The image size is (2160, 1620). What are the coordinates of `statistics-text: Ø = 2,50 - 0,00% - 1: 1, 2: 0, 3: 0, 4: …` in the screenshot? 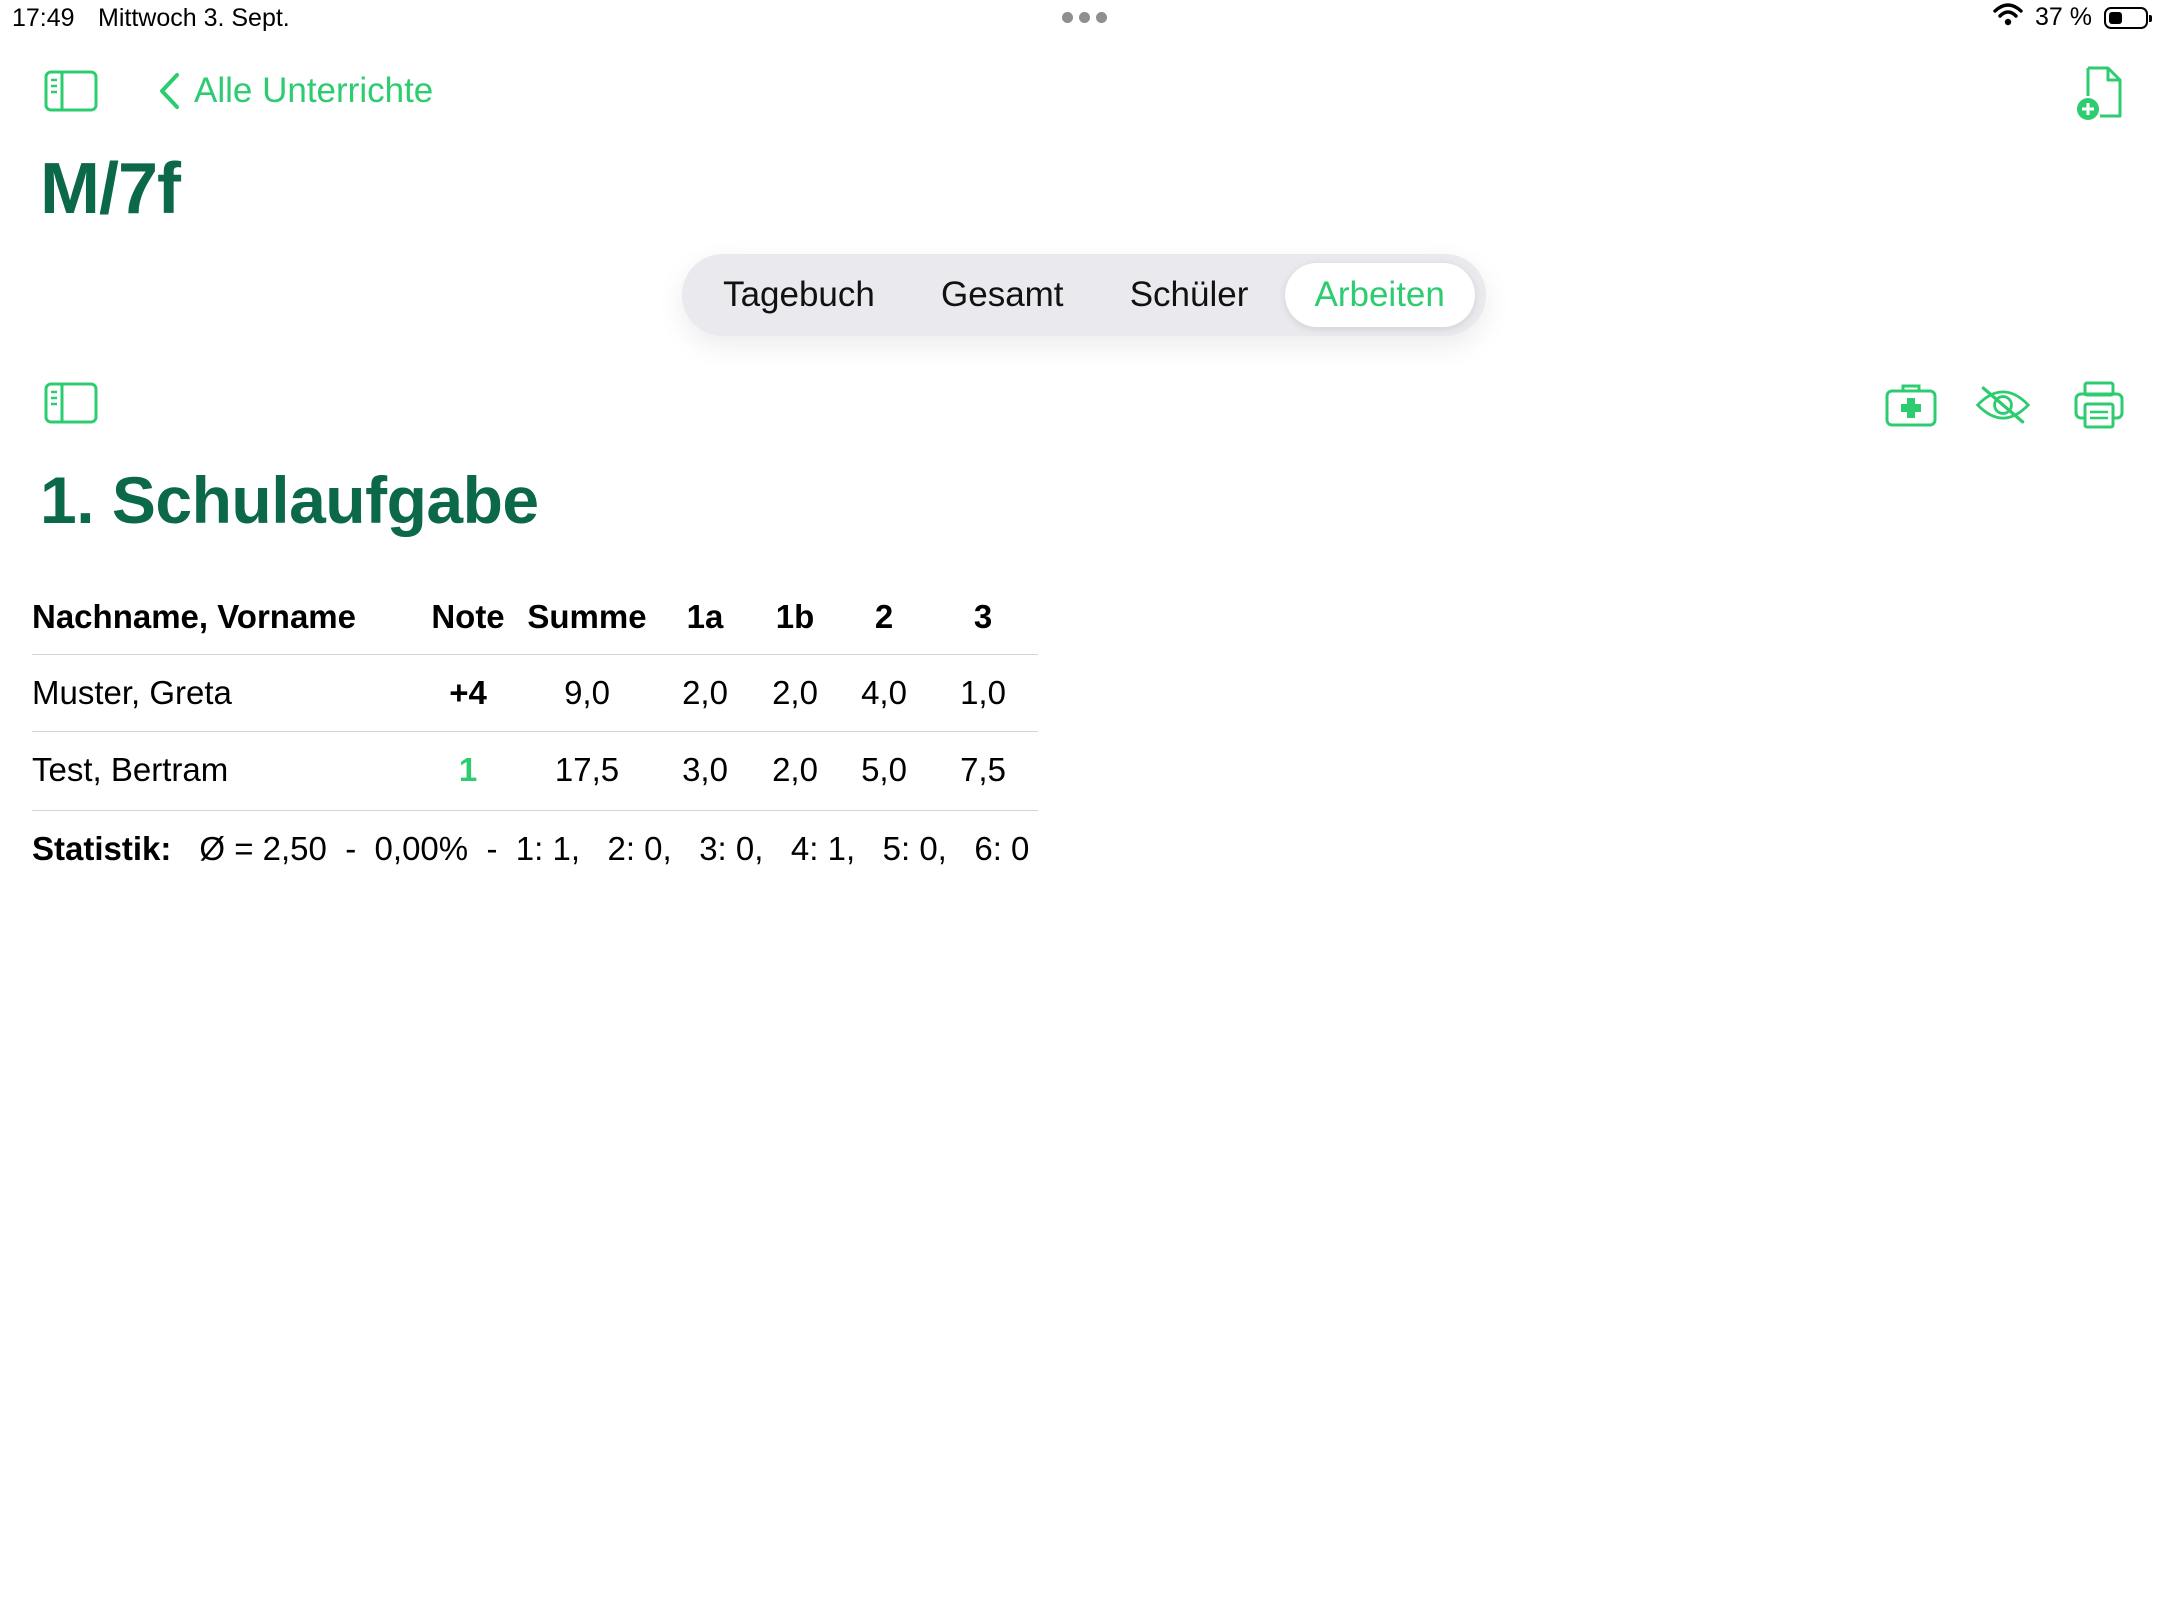 It's located at (614, 848).